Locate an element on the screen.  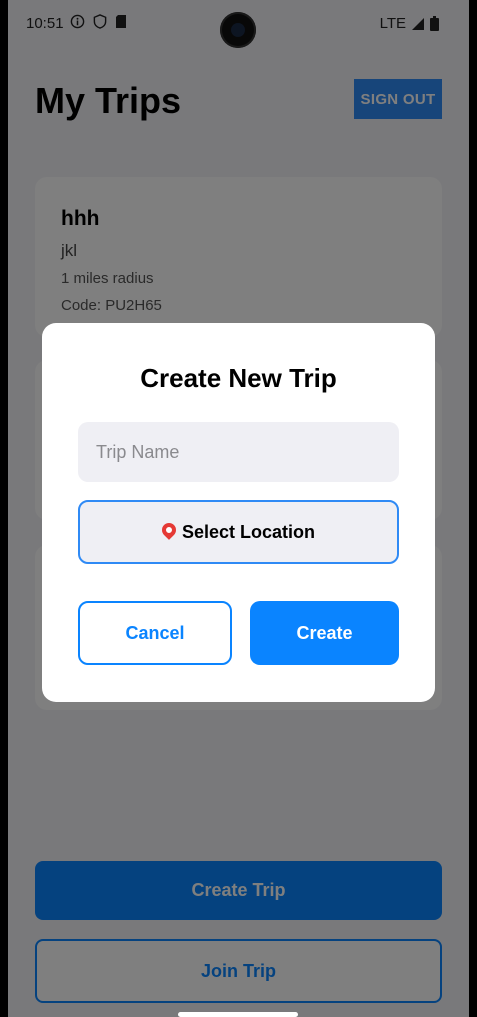
location-pin-icon is located at coordinates (169, 530).